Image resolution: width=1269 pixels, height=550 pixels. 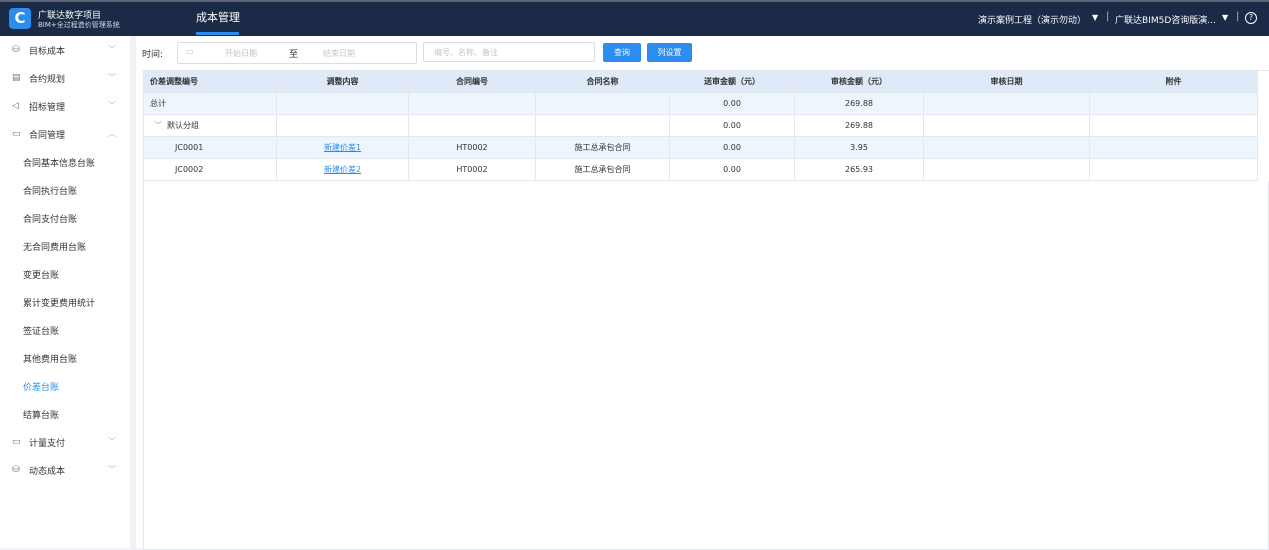 I want to click on adjustment-content-cell: 新建价差2, so click(x=343, y=169).